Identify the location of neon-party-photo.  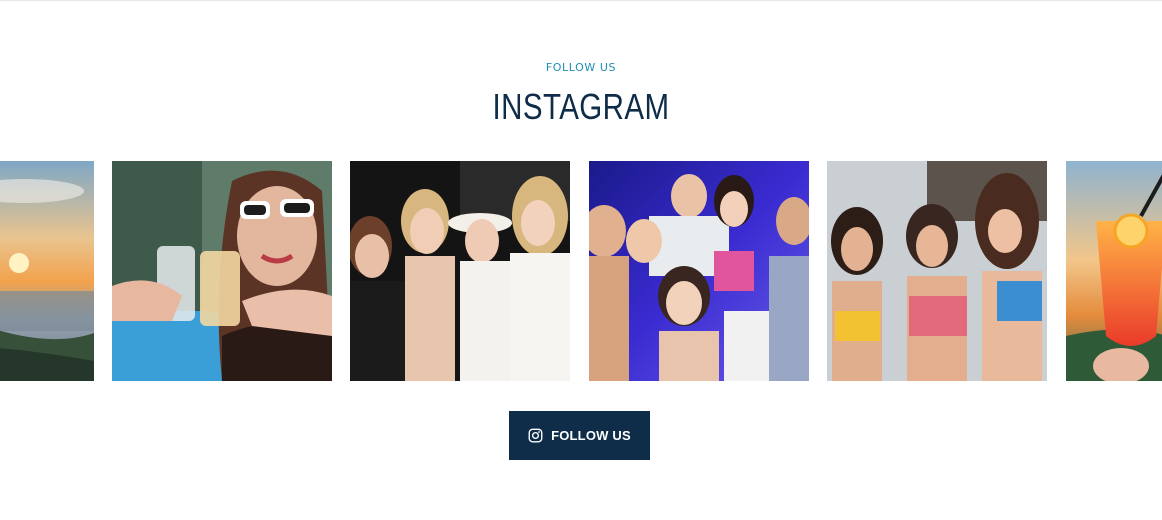
(699, 271).